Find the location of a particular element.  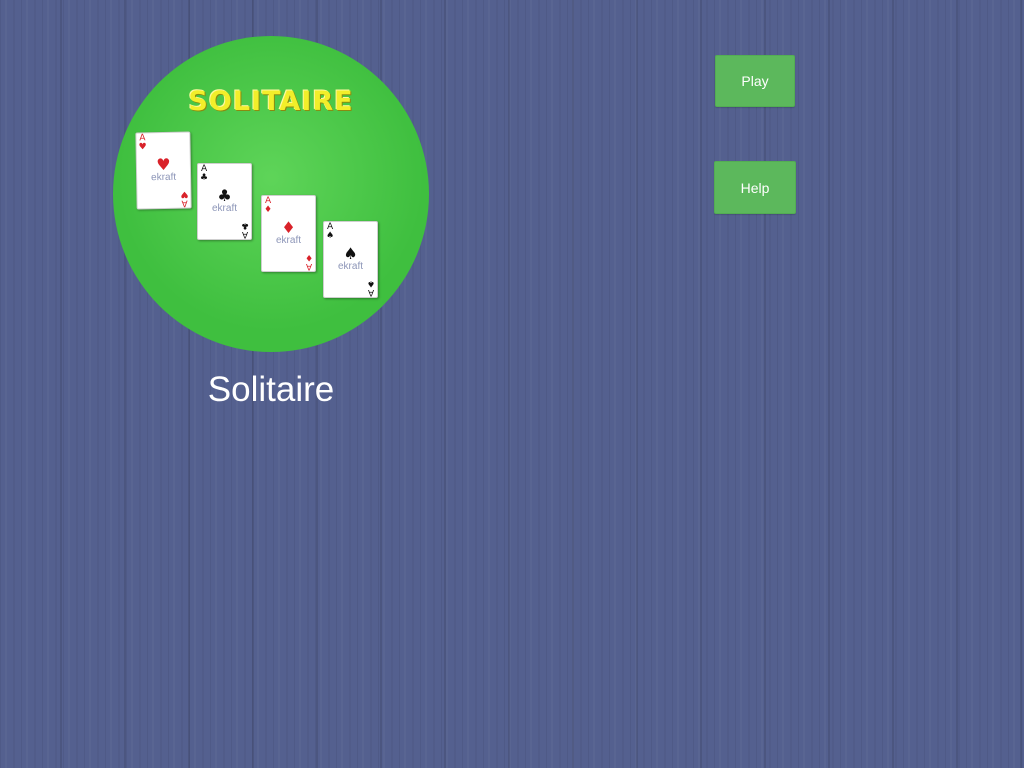

ace-of-hearts-card: A ♥ ♥ ekraft A ♥ is located at coordinates (163, 170).